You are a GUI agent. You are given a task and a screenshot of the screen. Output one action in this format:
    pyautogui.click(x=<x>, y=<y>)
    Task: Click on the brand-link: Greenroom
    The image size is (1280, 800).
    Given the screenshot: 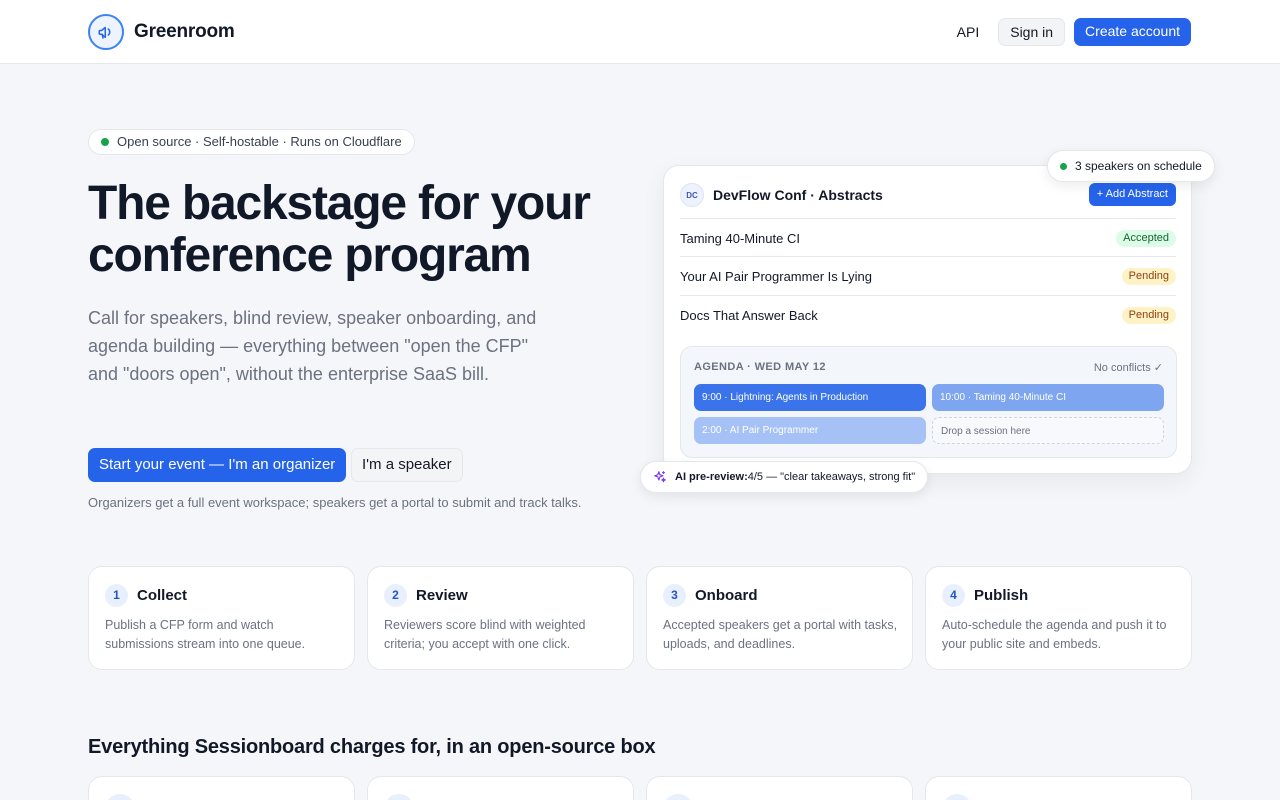 What is the action you would take?
    pyautogui.click(x=161, y=32)
    